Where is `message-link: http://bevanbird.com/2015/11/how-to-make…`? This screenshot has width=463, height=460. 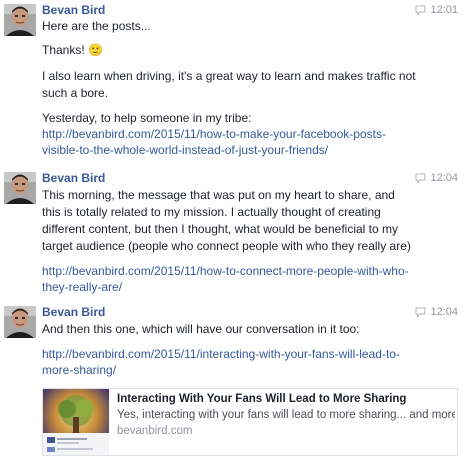
message-link: http://bevanbird.com/2015/11/how-to-make… is located at coordinates (242, 134).